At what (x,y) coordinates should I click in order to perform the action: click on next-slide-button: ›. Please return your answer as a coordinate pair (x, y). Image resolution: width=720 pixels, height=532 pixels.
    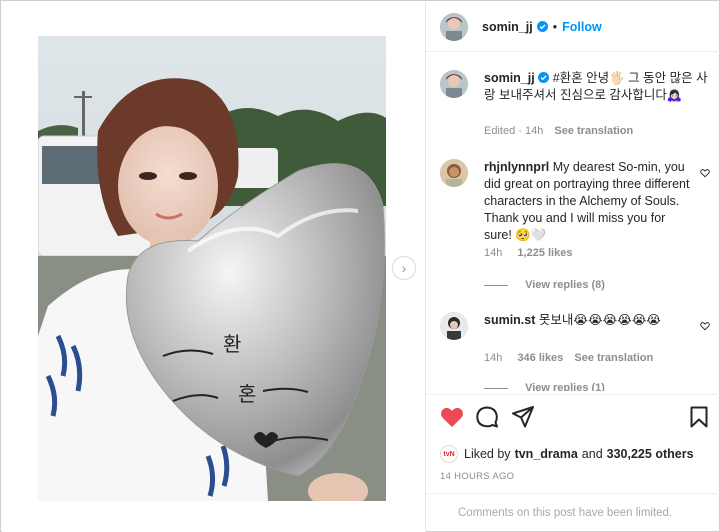
    Looking at the image, I should click on (404, 268).